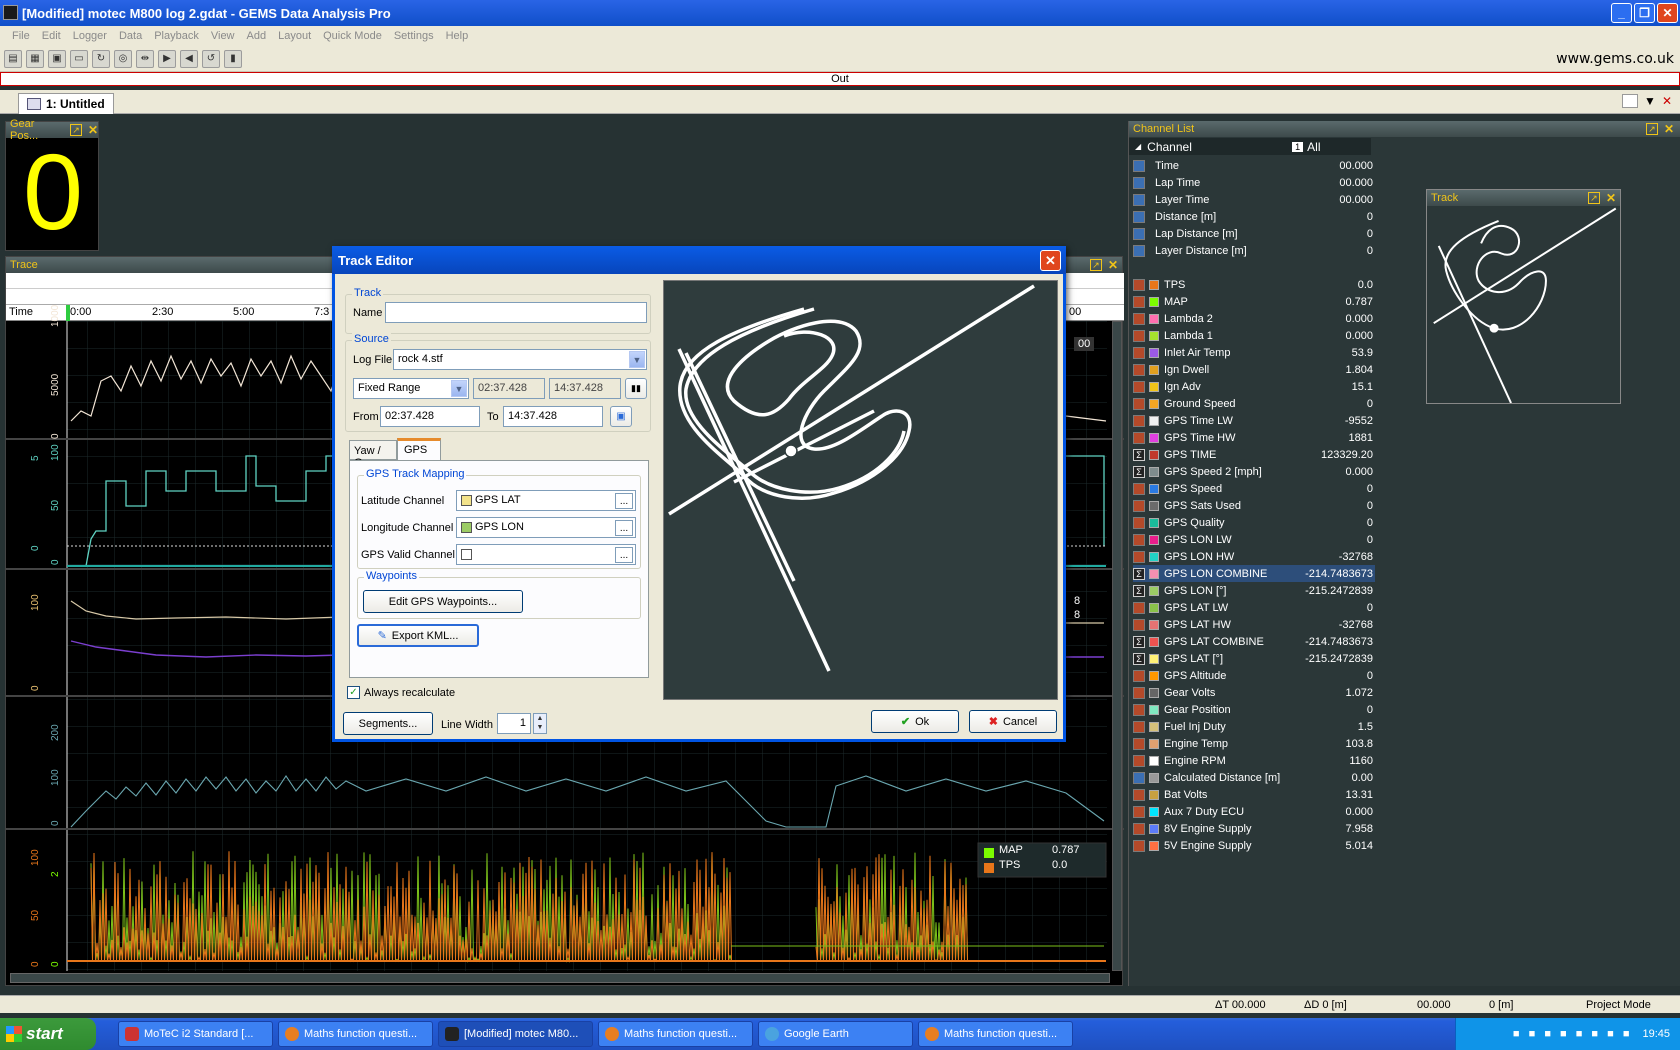  Describe the element at coordinates (414, 36) in the screenshot. I see `menu-settings: Settings` at that location.